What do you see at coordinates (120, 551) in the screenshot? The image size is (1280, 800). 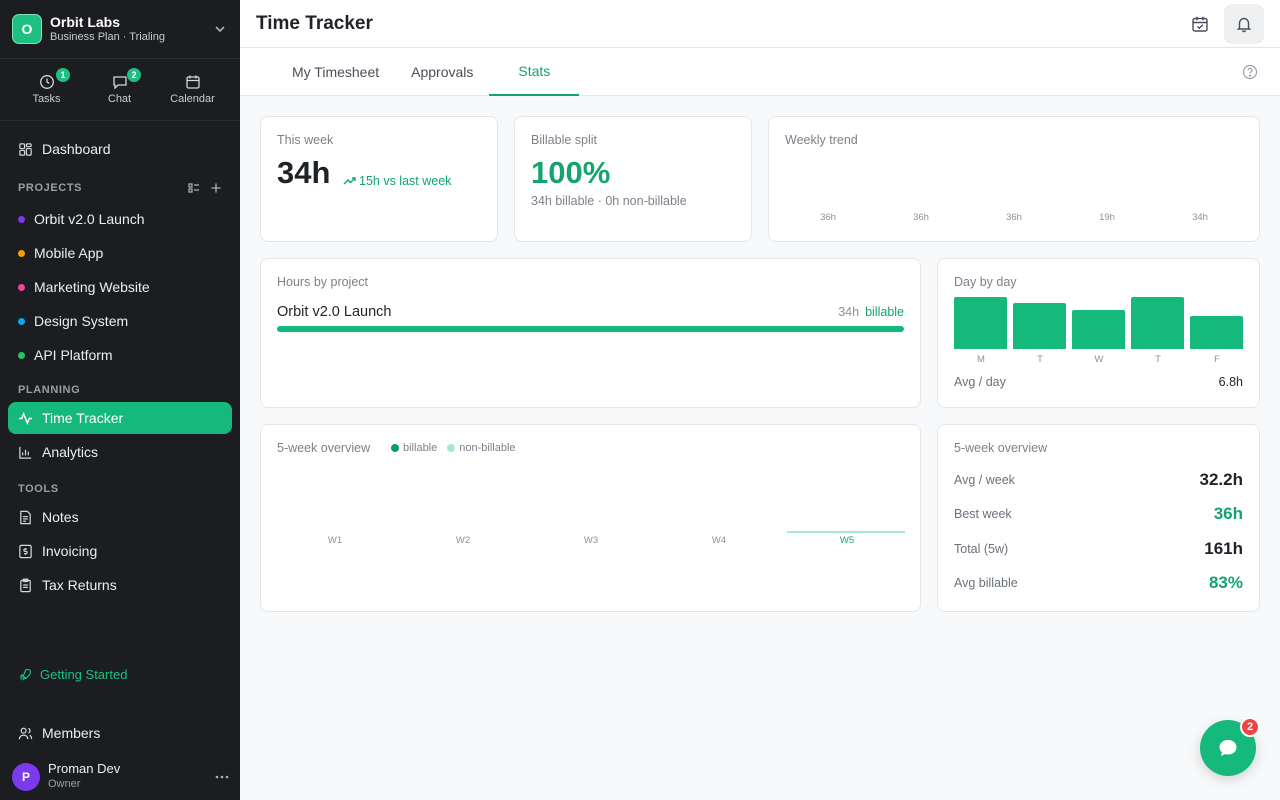 I see `sidebar-item-invoicing: Invoicing` at bounding box center [120, 551].